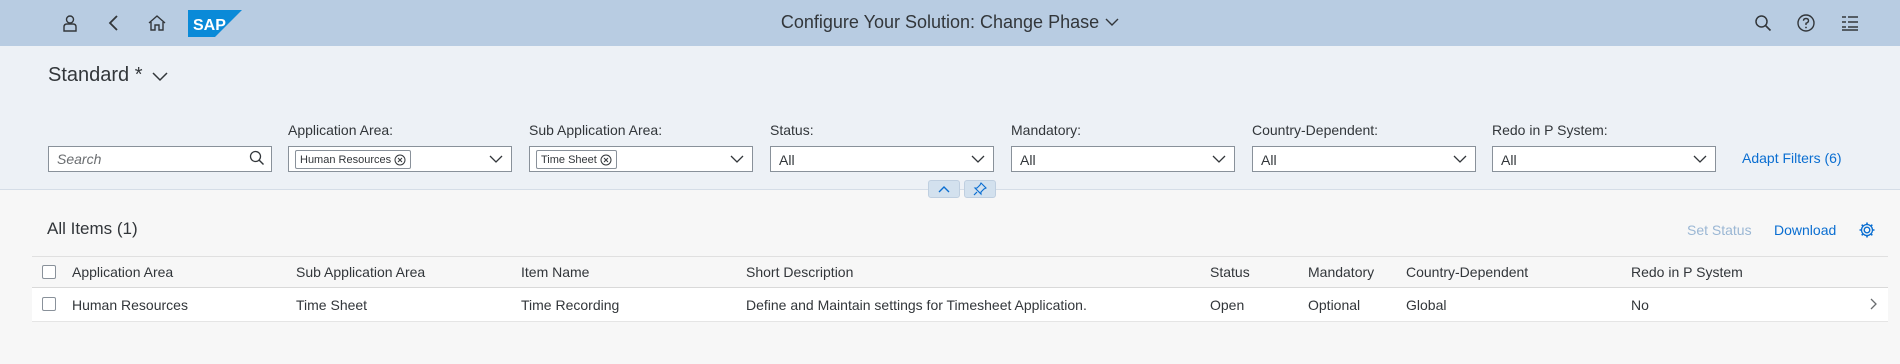 The height and width of the screenshot is (364, 1900). I want to click on column-header-mandatory: Mandatory, so click(1341, 272).